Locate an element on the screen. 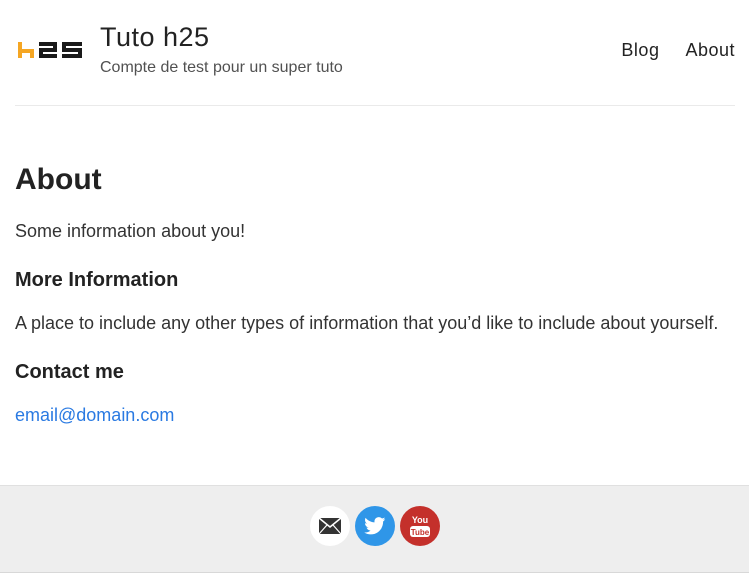 This screenshot has width=749, height=575. mail-link is located at coordinates (330, 526).